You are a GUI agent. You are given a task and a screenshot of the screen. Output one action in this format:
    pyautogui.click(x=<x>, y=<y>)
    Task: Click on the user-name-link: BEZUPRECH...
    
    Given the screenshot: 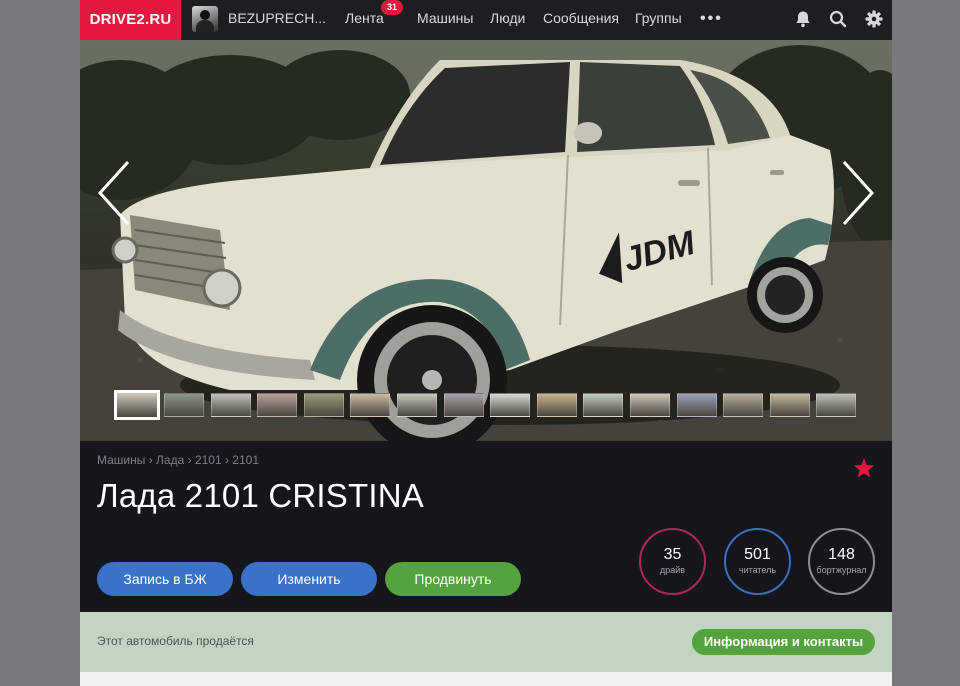 What is the action you would take?
    pyautogui.click(x=277, y=18)
    